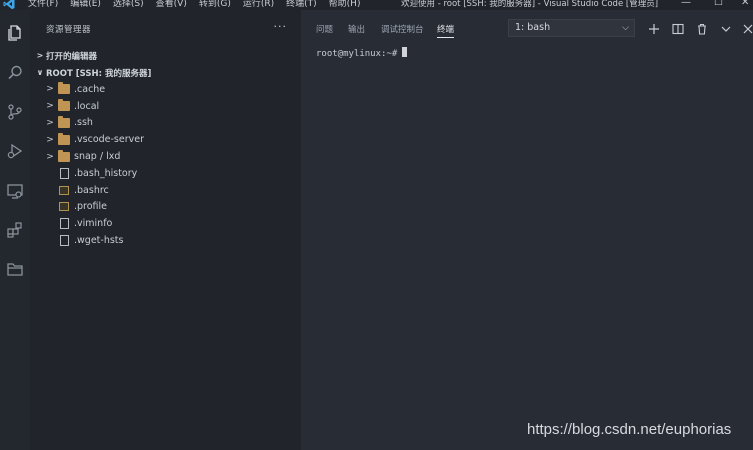 Image resolution: width=753 pixels, height=450 pixels. I want to click on watermark: https://blog.csdn.net/euphorias, so click(629, 429).